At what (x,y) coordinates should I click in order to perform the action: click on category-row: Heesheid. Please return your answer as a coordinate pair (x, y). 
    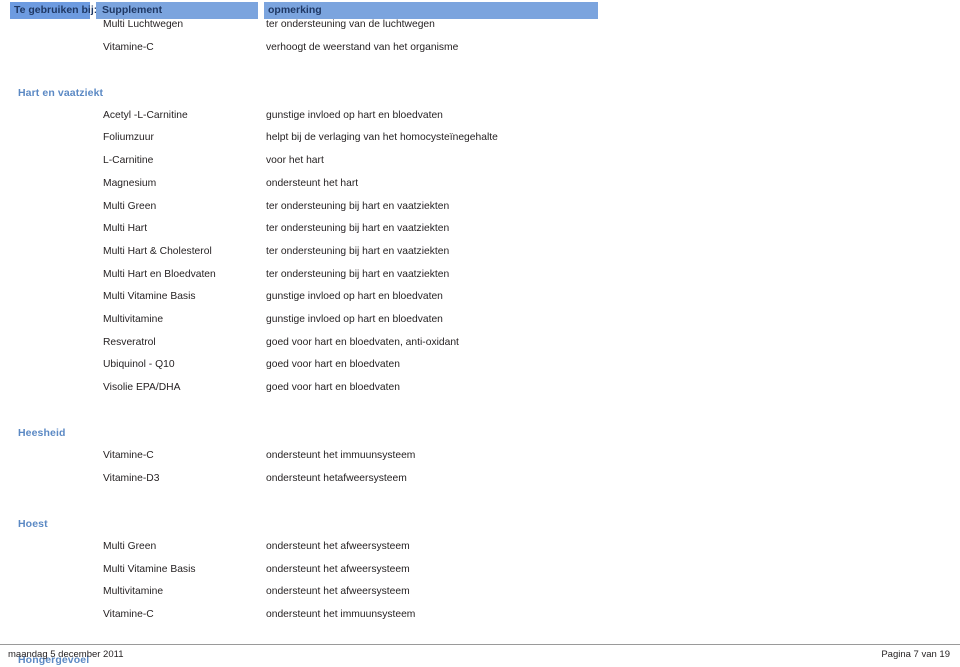
    Looking at the image, I should click on (480, 438).